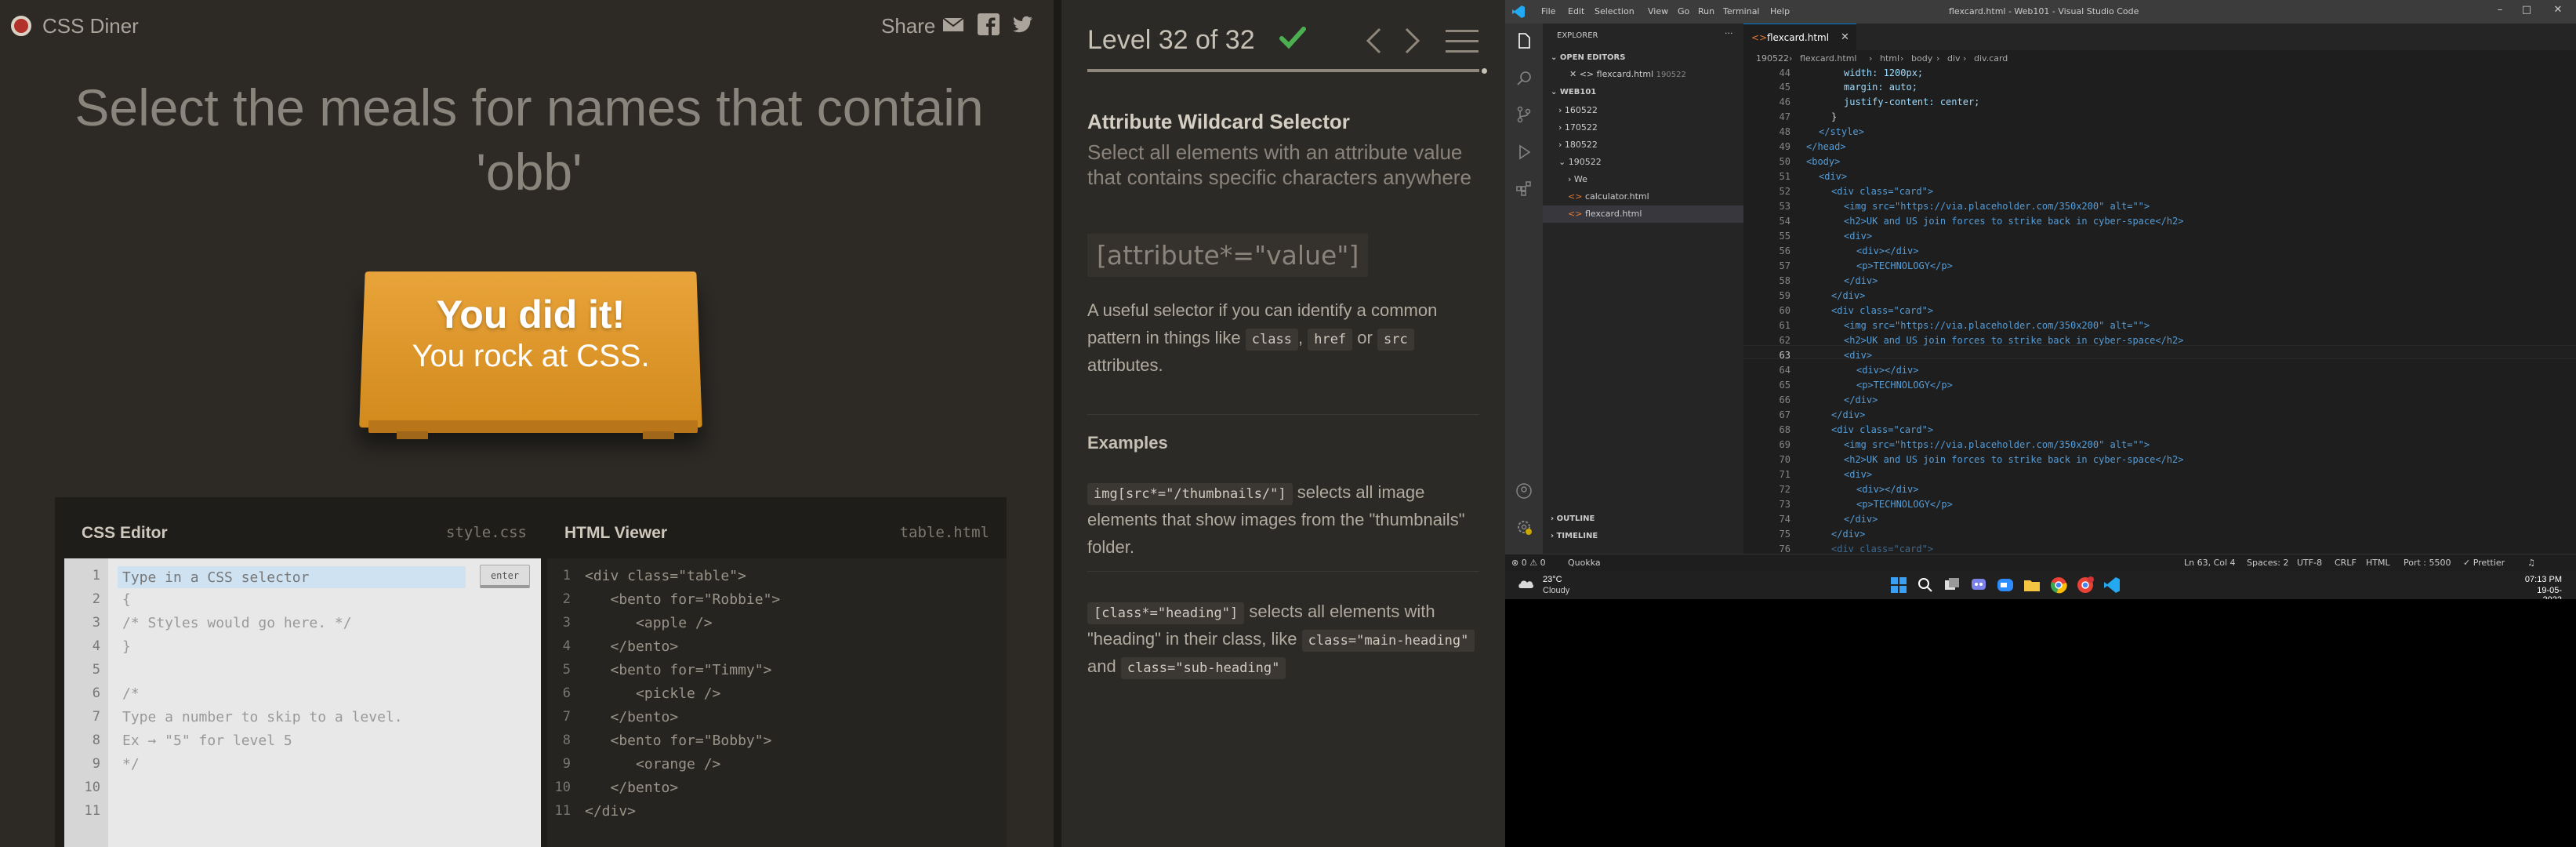 This screenshot has width=2576, height=847. I want to click on extensions-icon, so click(1524, 188).